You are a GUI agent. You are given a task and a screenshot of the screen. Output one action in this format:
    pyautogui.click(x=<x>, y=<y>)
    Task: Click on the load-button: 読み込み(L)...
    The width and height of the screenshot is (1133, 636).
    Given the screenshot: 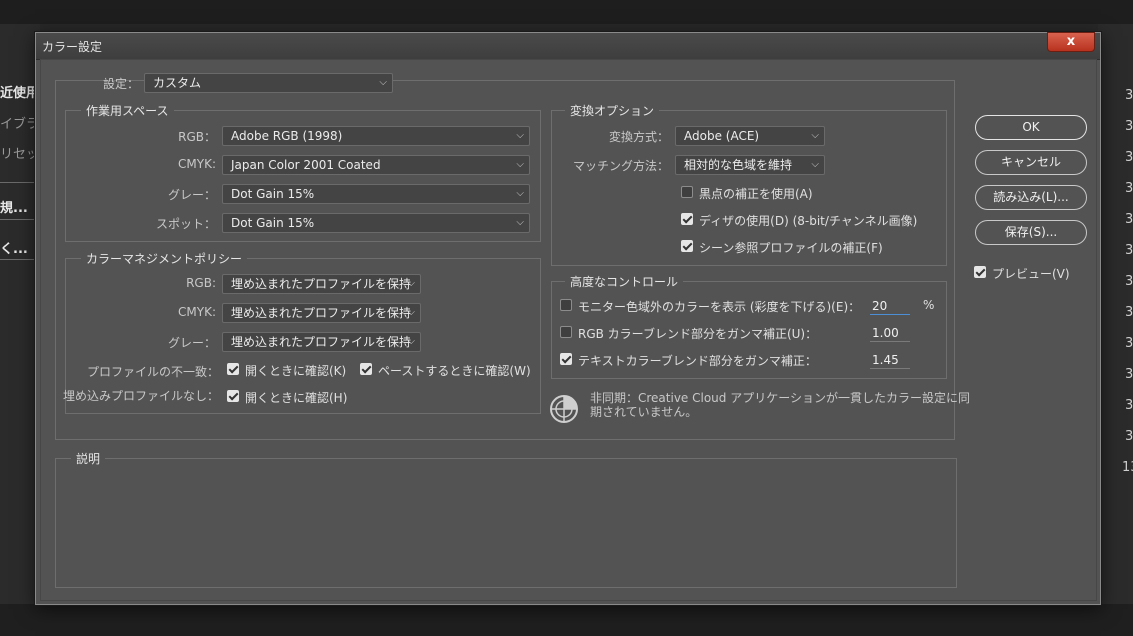 What is the action you would take?
    pyautogui.click(x=1031, y=197)
    